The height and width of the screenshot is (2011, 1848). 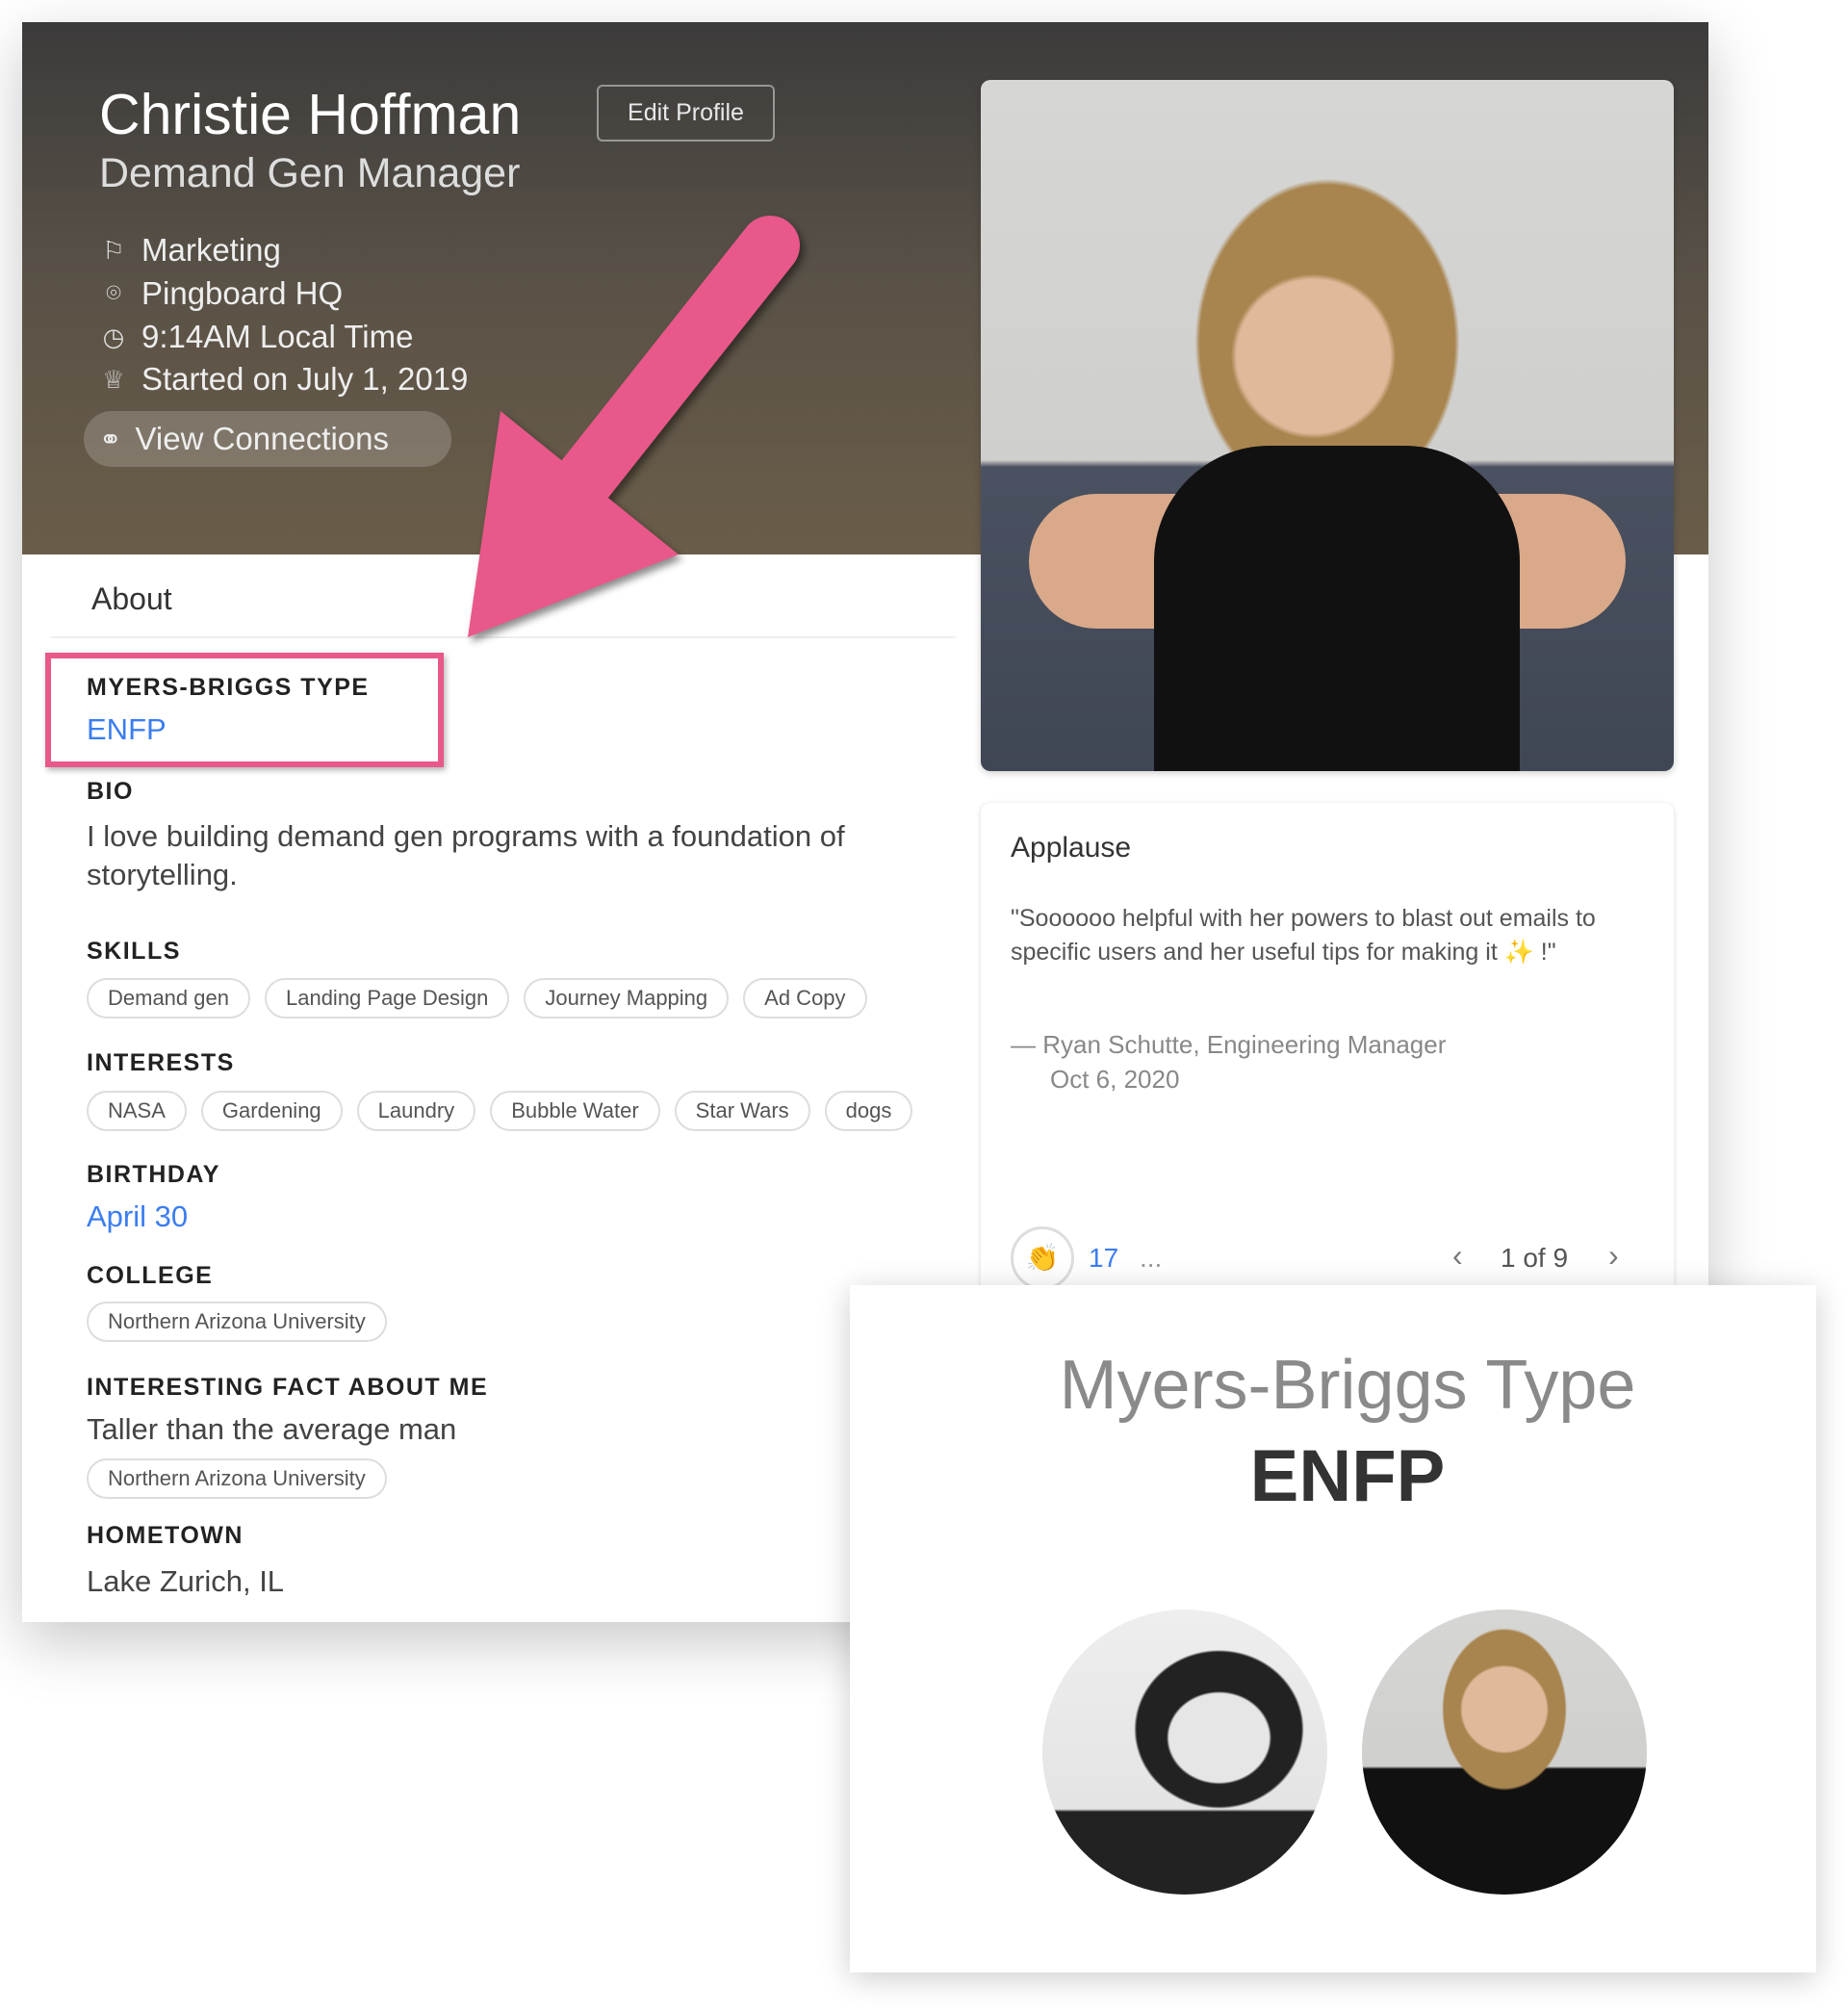 I want to click on skill-chip: Ad Copy, so click(x=805, y=998).